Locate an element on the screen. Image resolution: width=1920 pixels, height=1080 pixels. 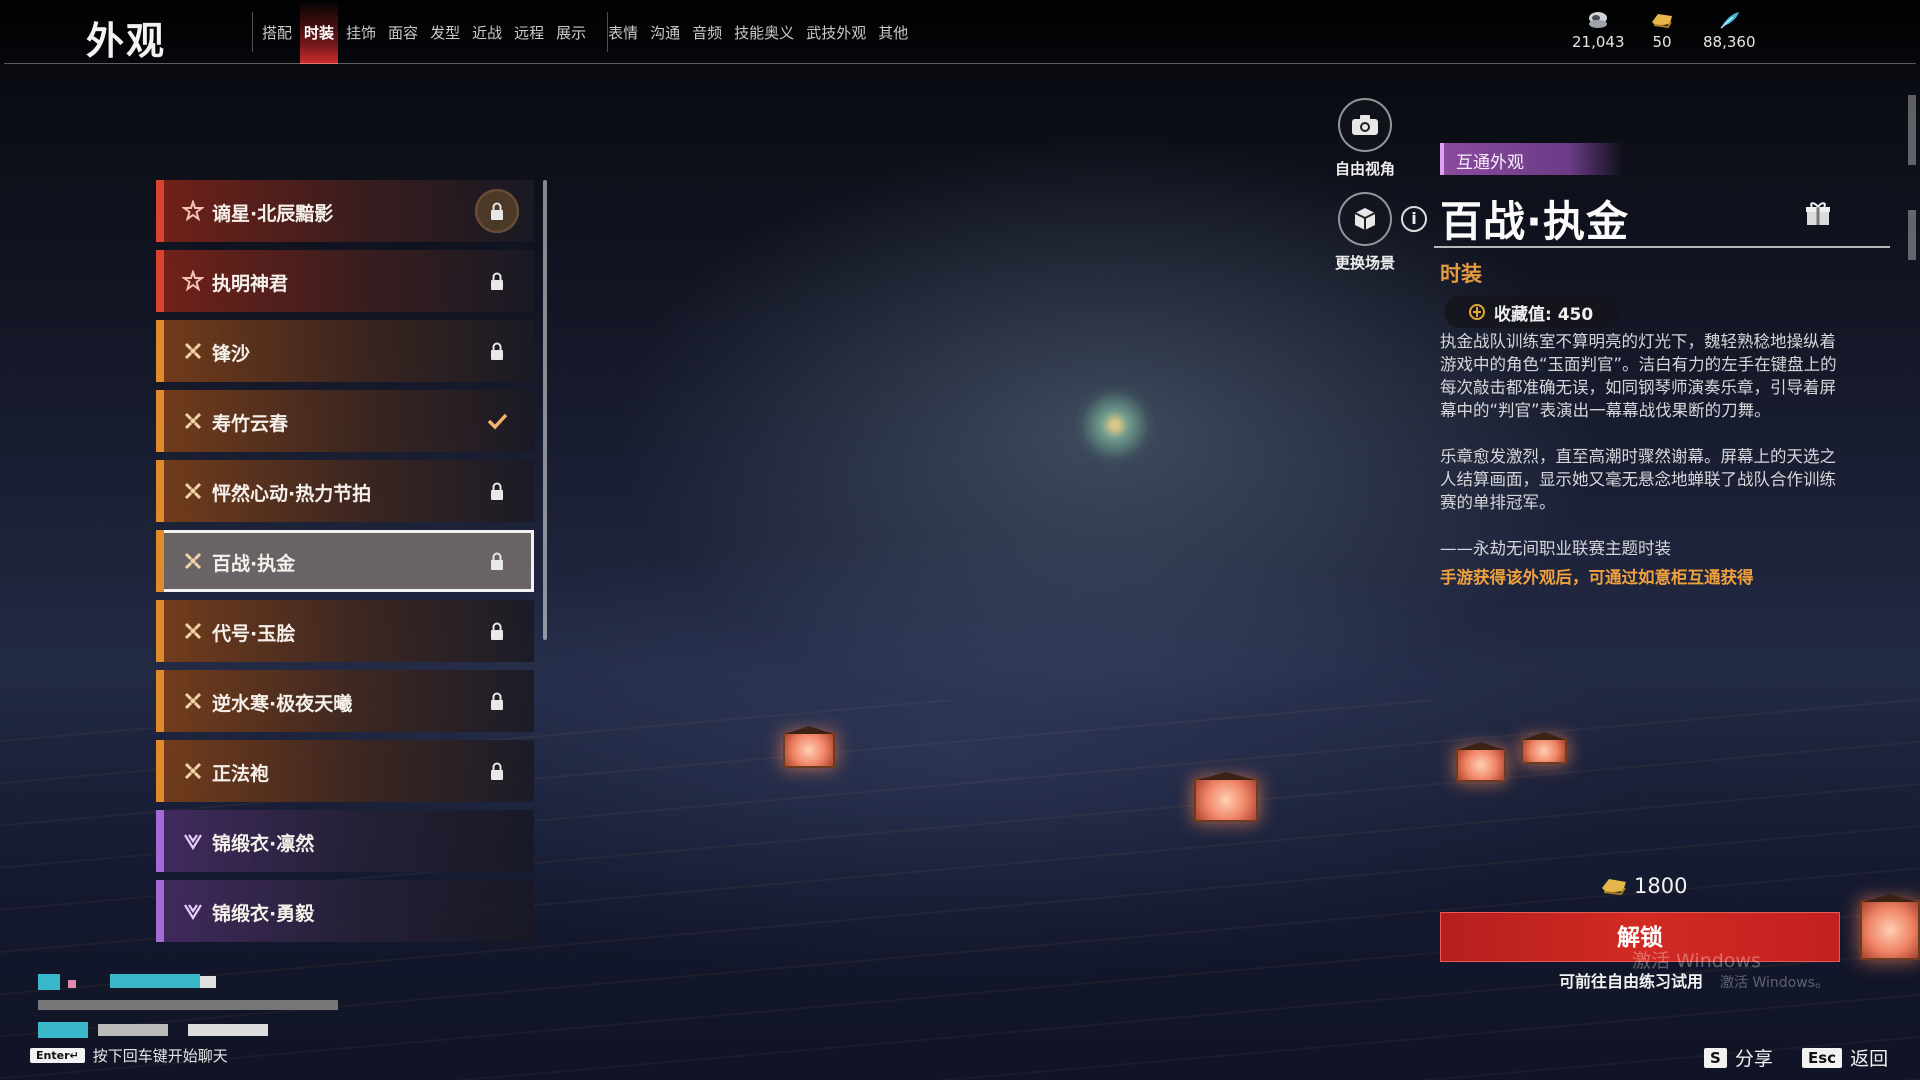
tab-11: 技能奥义 is located at coordinates (764, 32).